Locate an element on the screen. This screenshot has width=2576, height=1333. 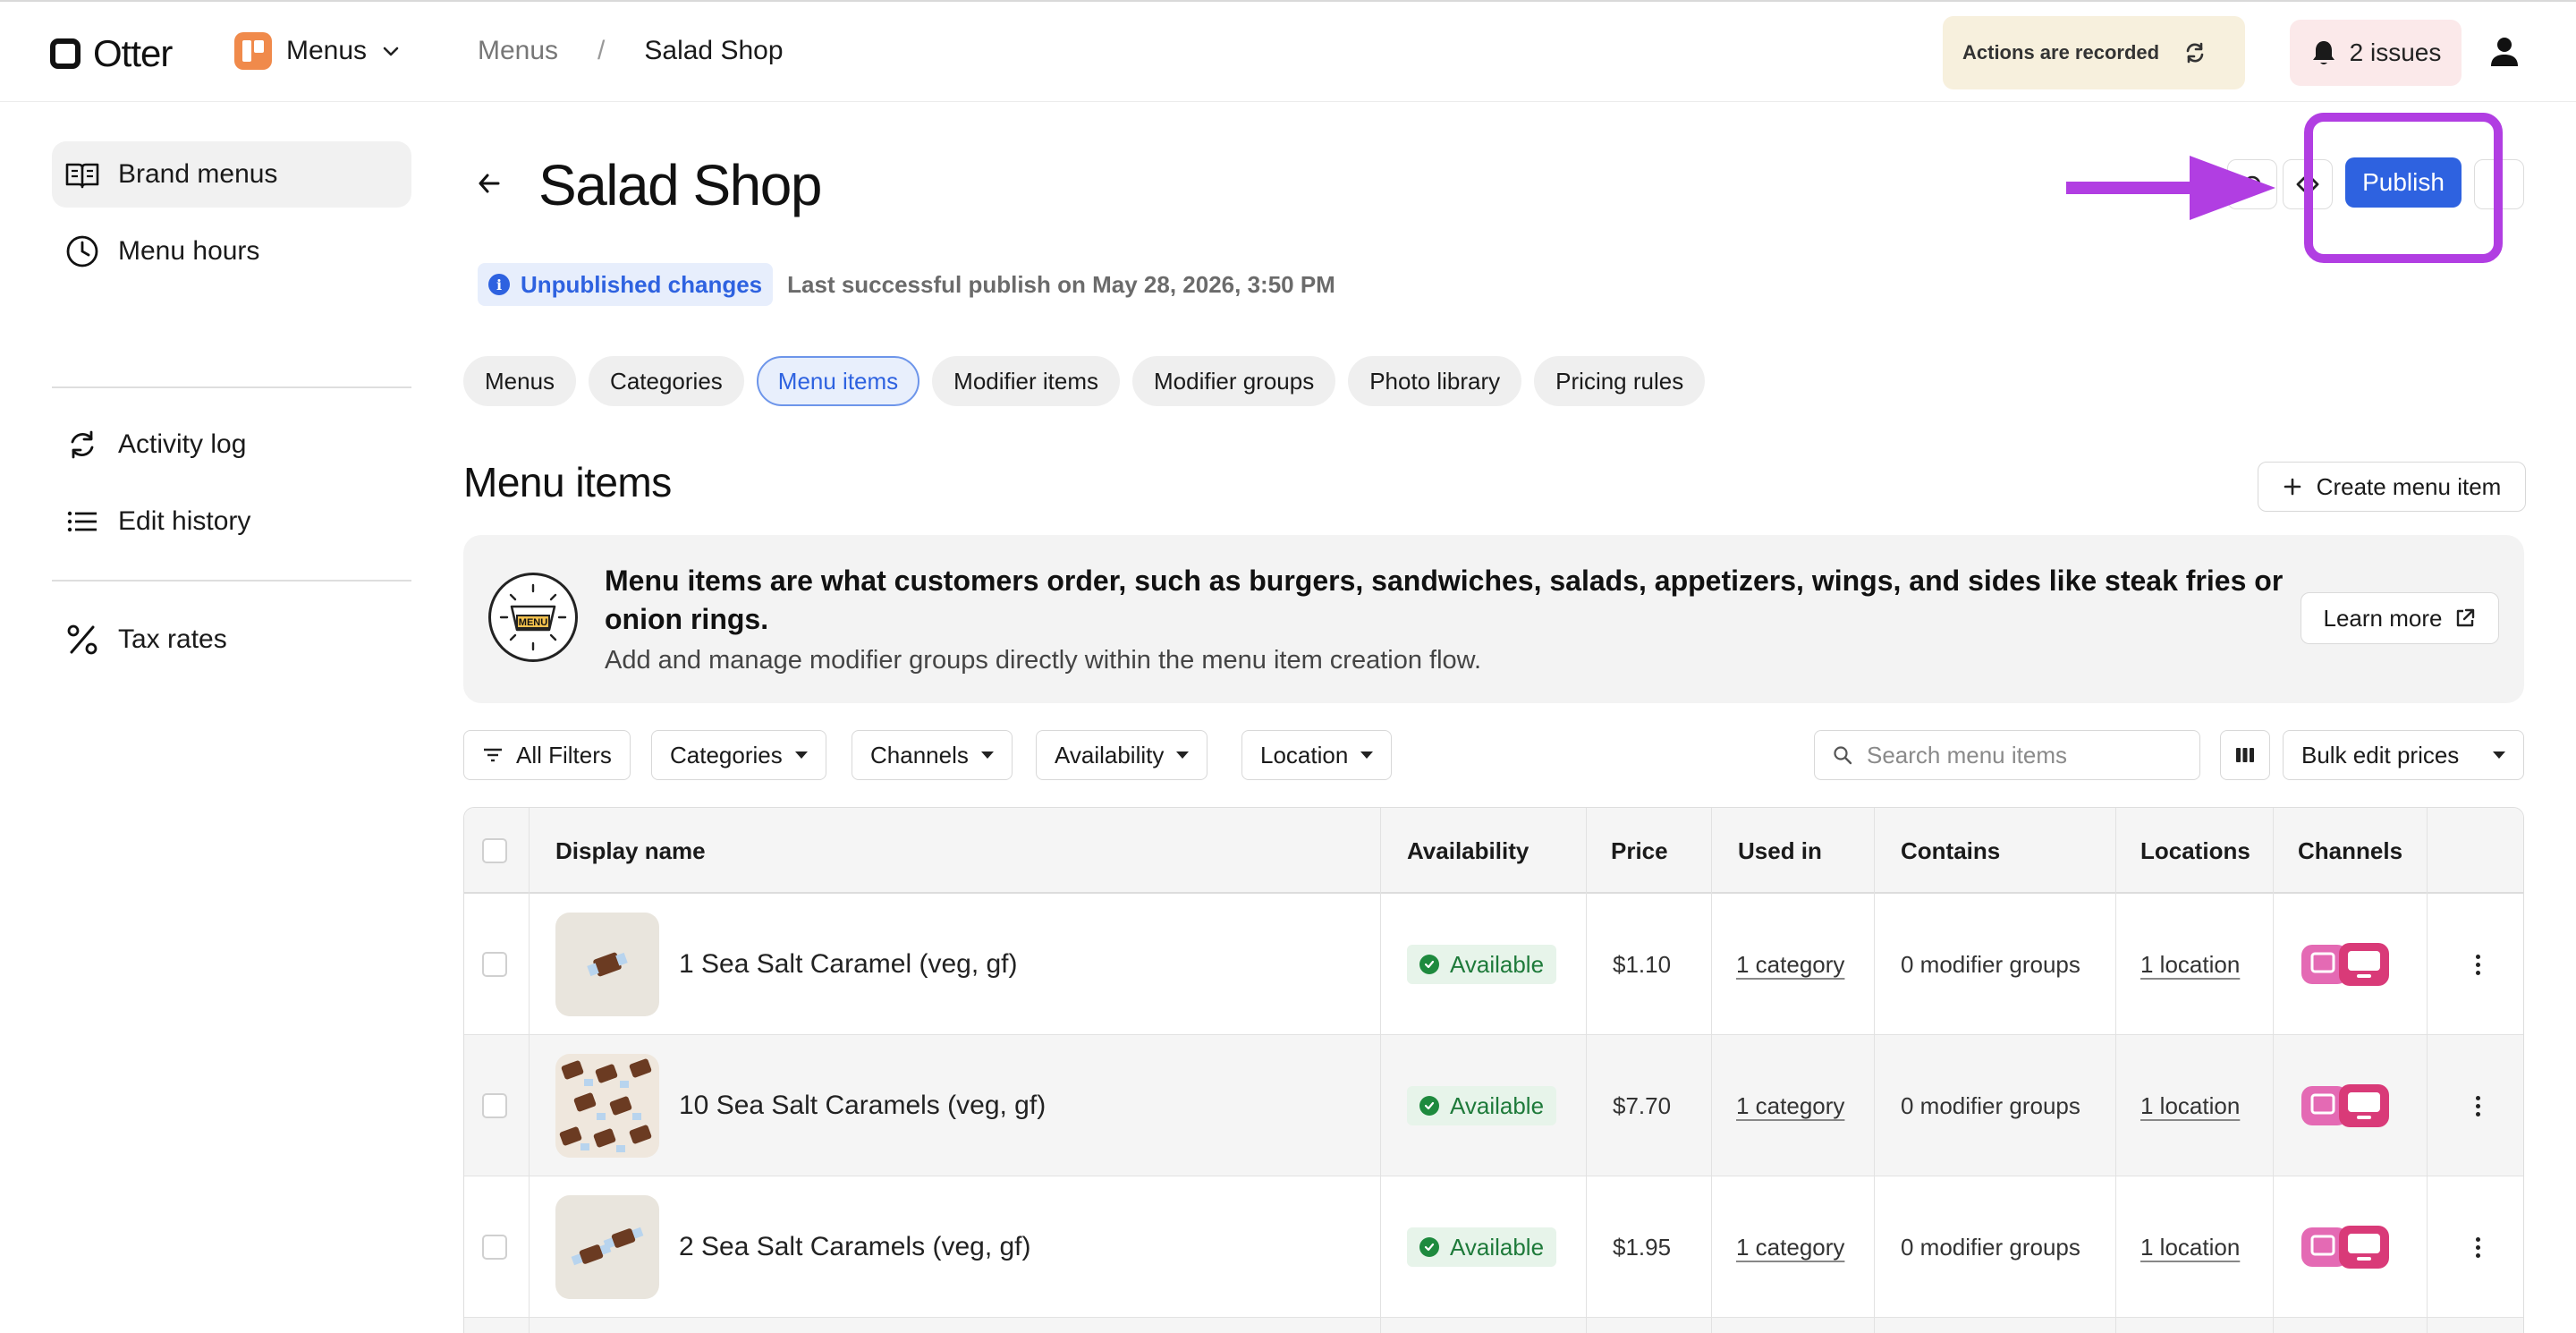
item-name: 10 Sea Salt Caramels (veg, gf) is located at coordinates (862, 1106).